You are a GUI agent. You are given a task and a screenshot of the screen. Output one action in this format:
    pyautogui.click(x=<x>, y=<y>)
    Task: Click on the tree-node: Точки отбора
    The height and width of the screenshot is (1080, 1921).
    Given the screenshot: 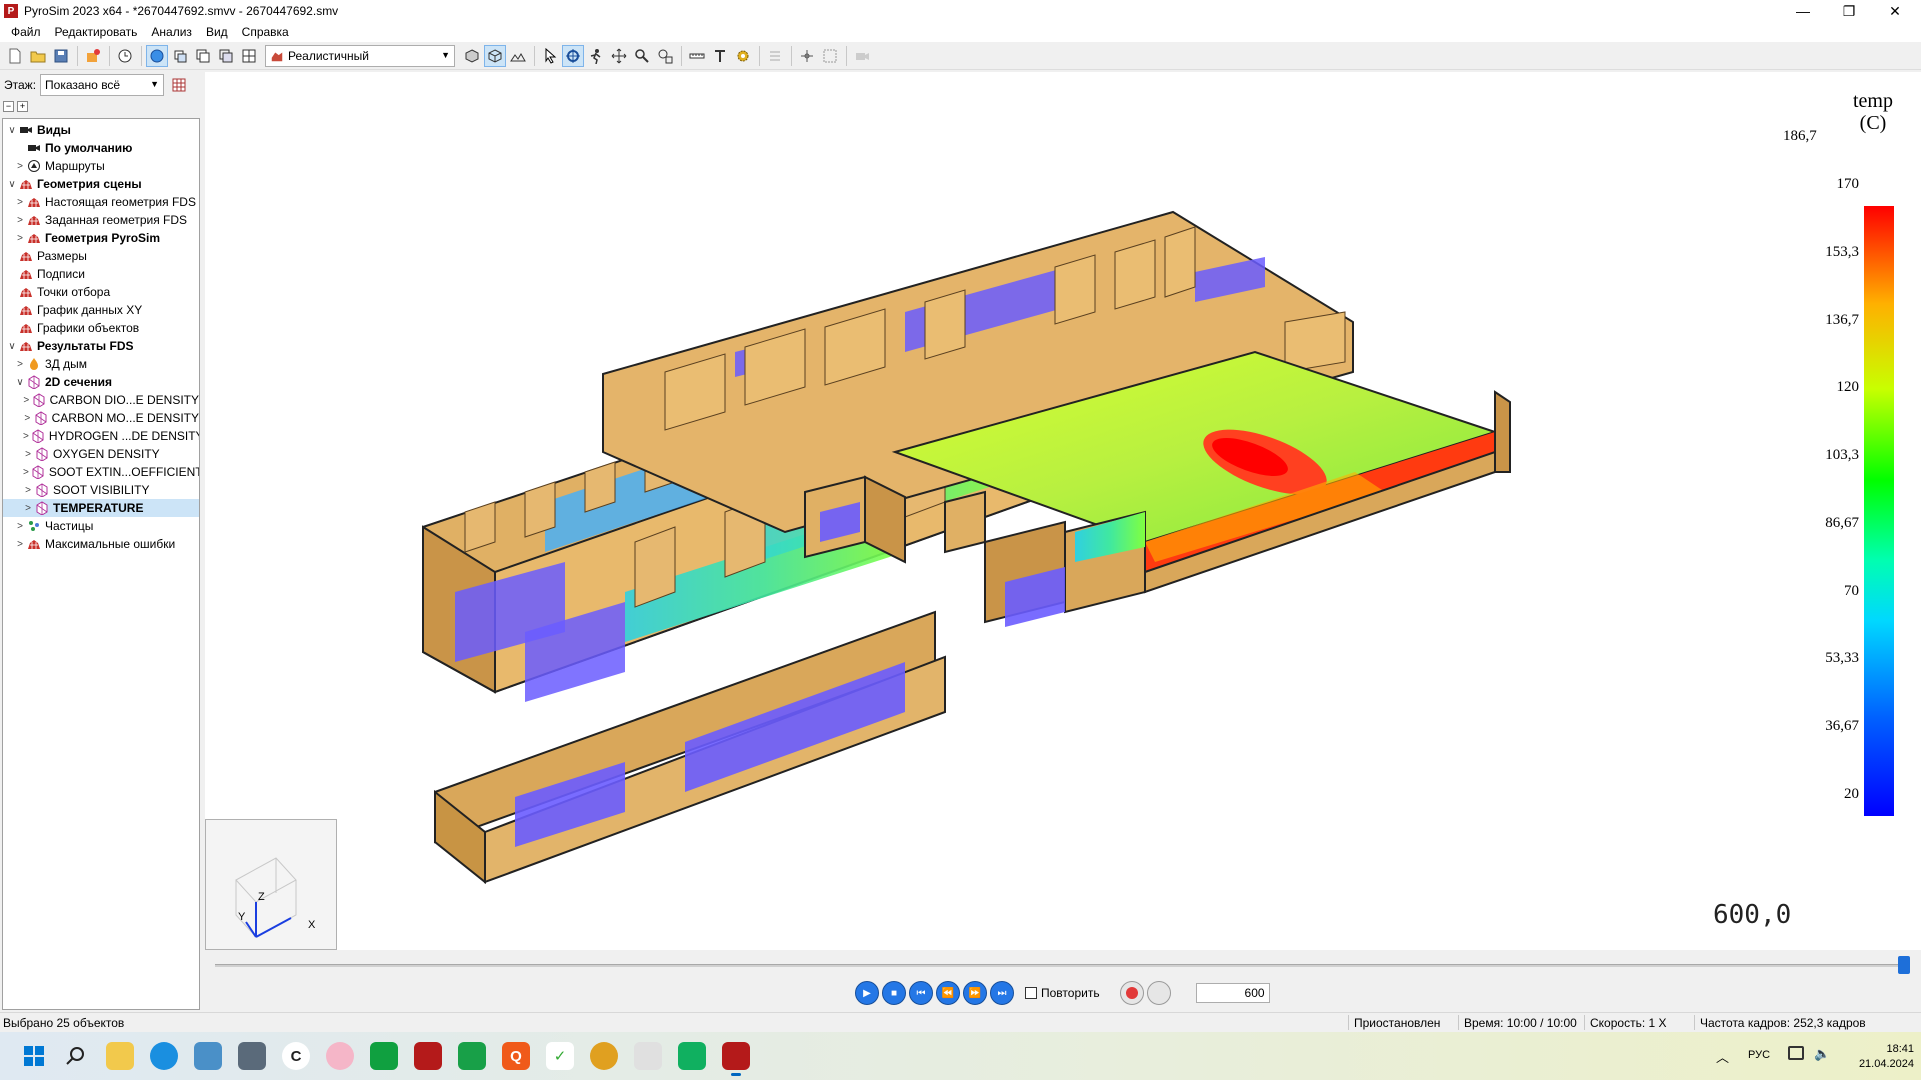 What is the action you would take?
    pyautogui.click(x=101, y=292)
    